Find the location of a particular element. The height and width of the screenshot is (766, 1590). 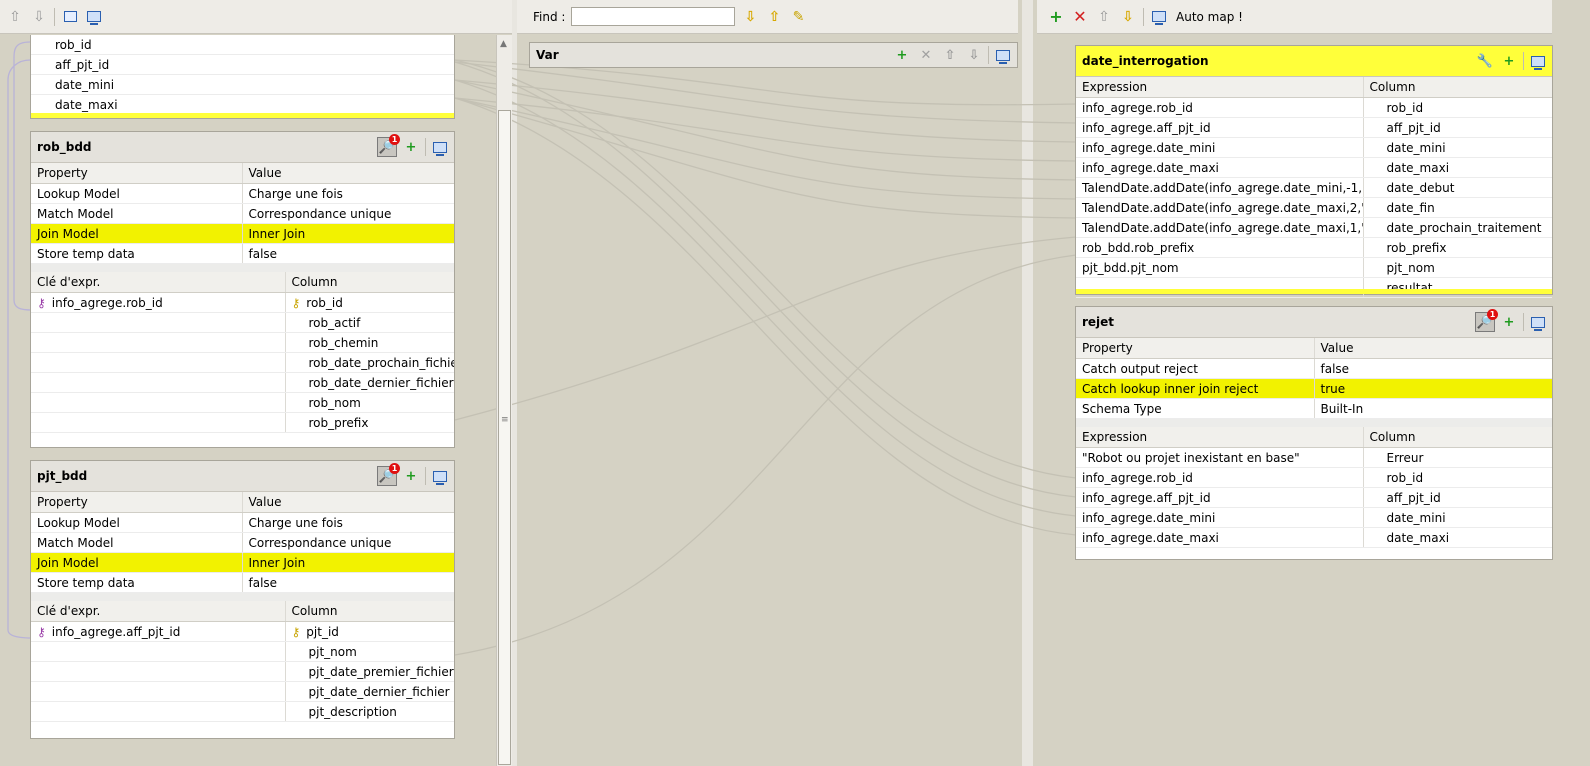

expression-cell: "Robot ou projet inexistant en base" is located at coordinates (1219, 457).